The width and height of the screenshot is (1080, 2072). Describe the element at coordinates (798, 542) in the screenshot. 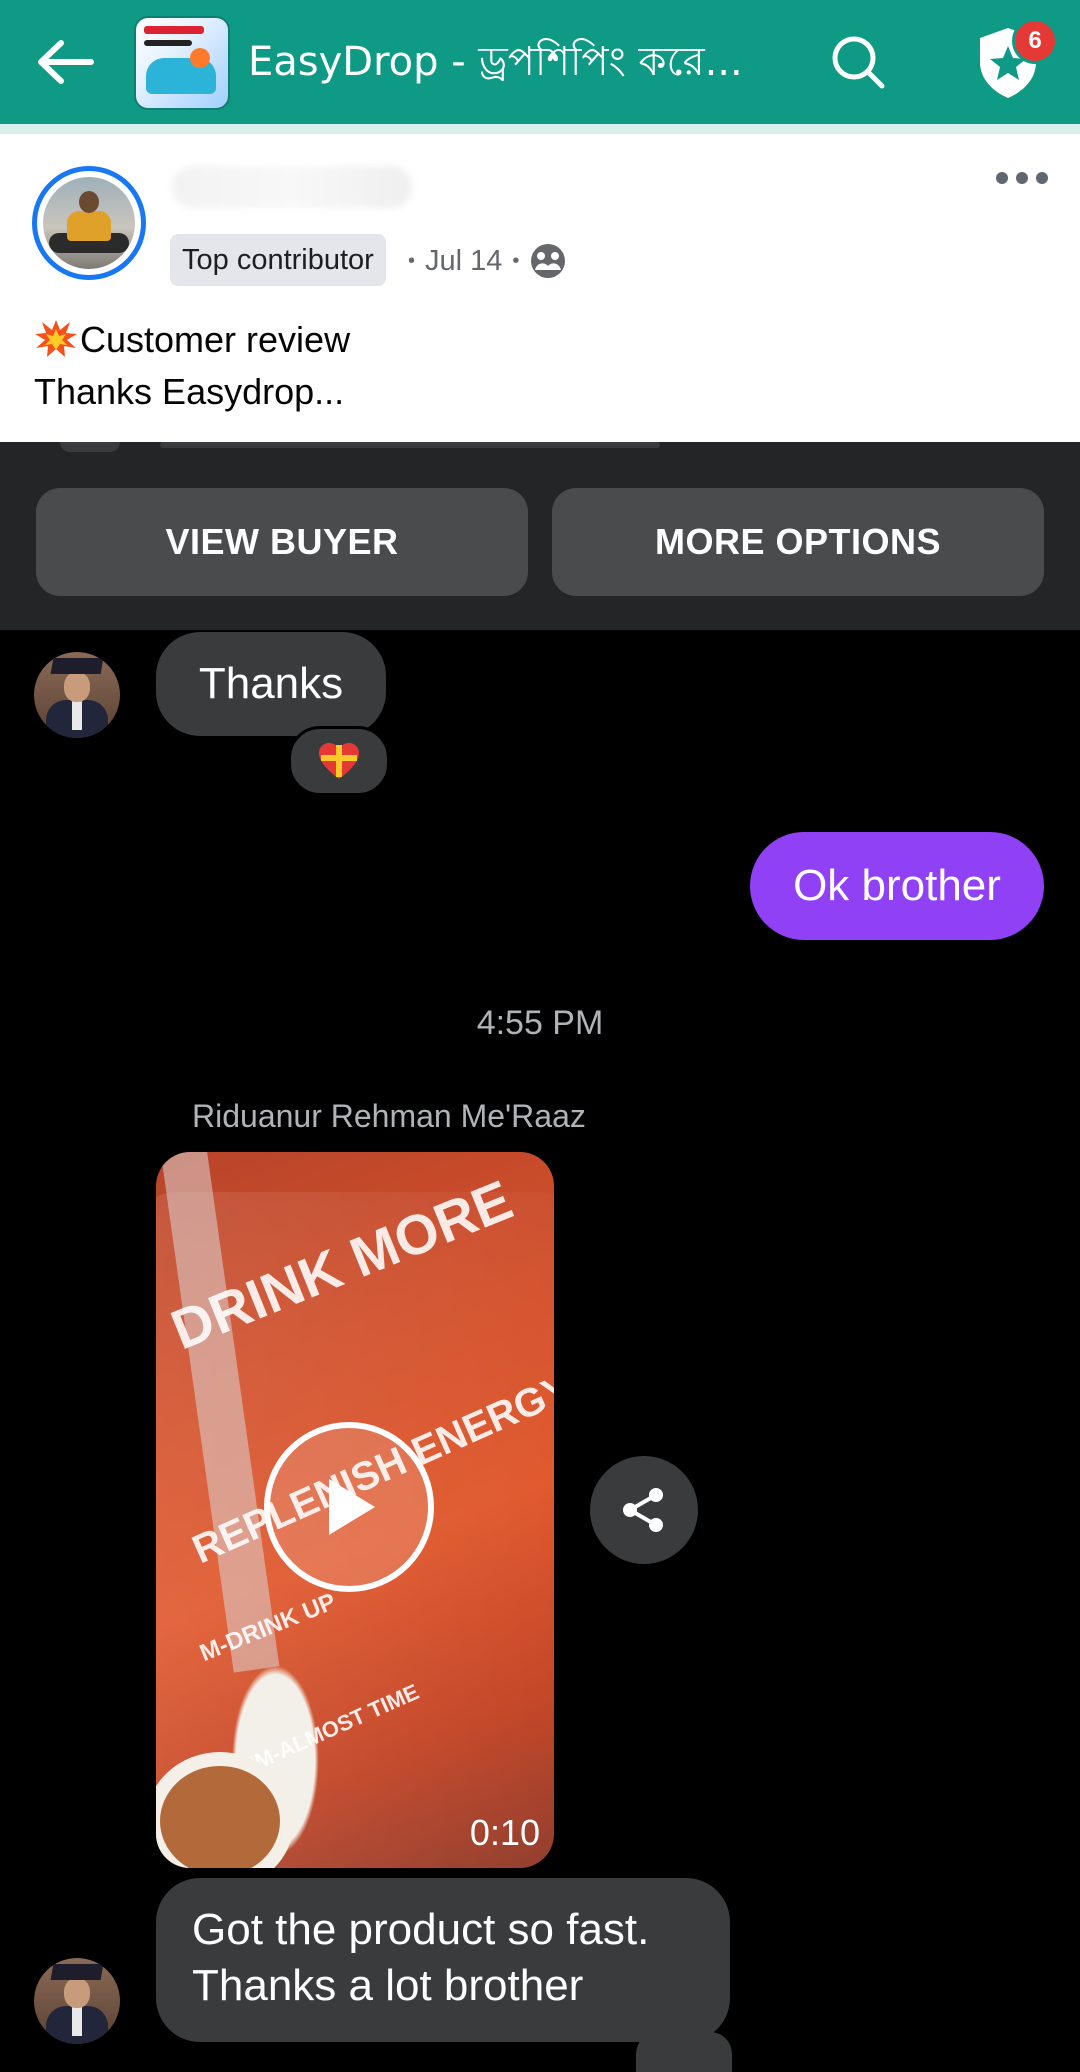

I see `more-options-button: MORE OPTIONS` at that location.